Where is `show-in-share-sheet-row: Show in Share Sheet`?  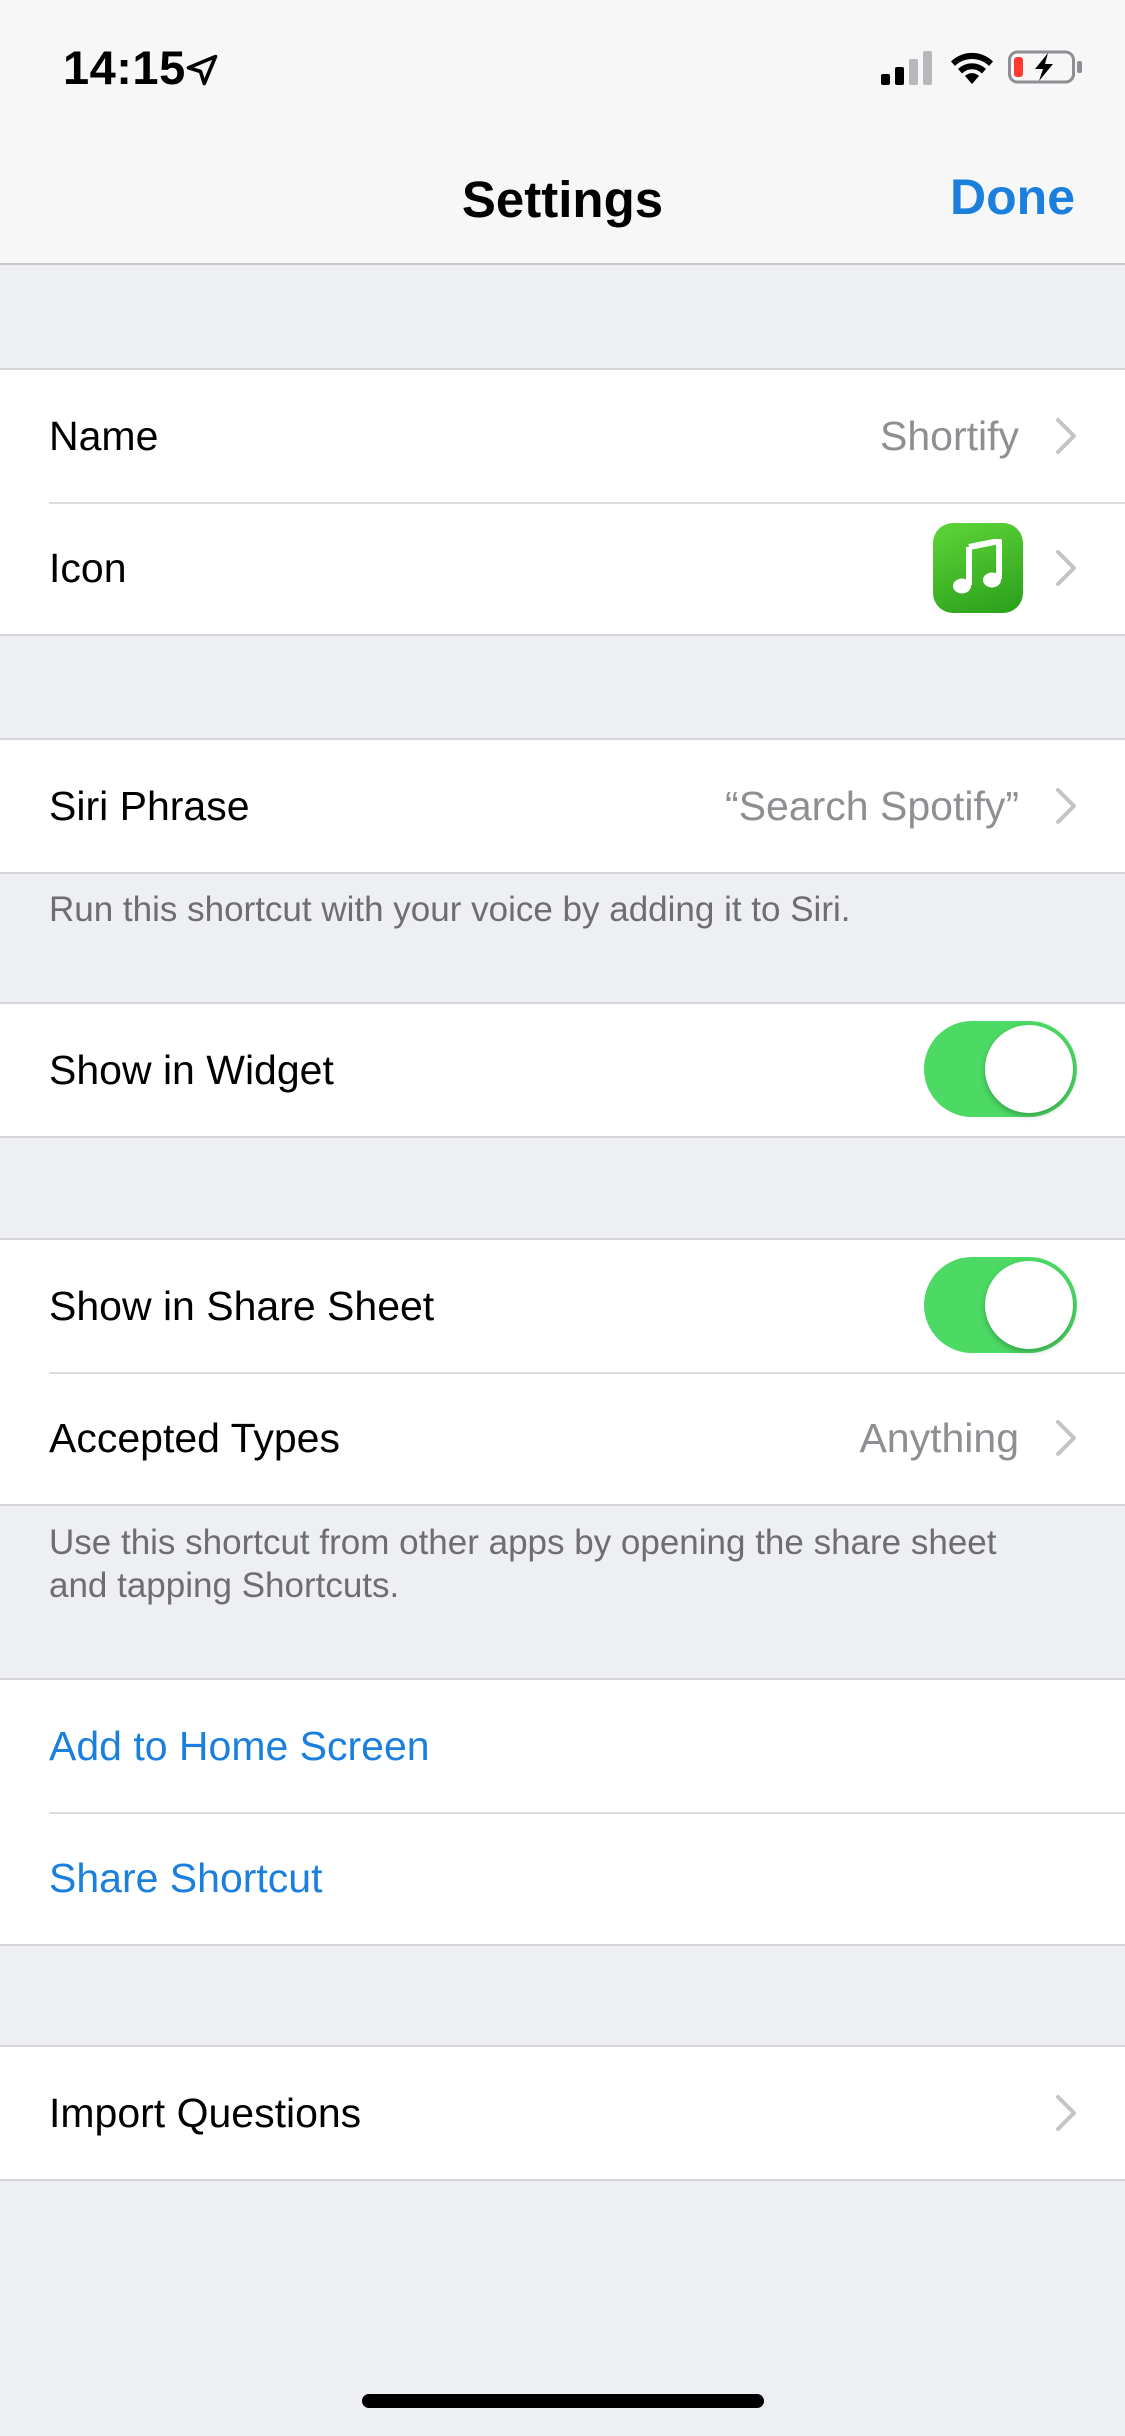
show-in-share-sheet-row: Show in Share Sheet is located at coordinates (562, 1306).